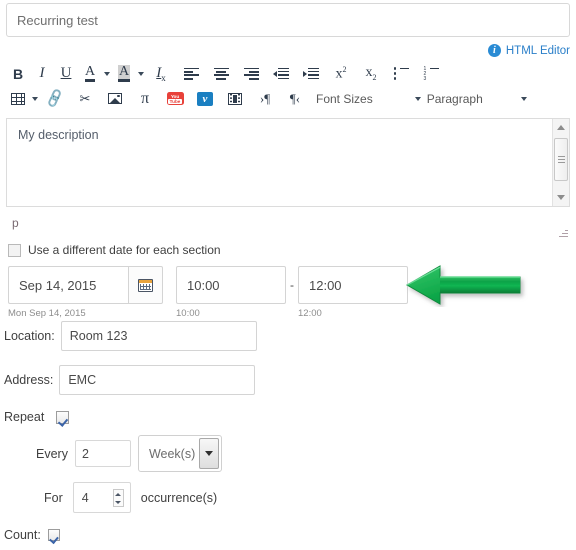  I want to click on text-color-button: A, so click(90, 73).